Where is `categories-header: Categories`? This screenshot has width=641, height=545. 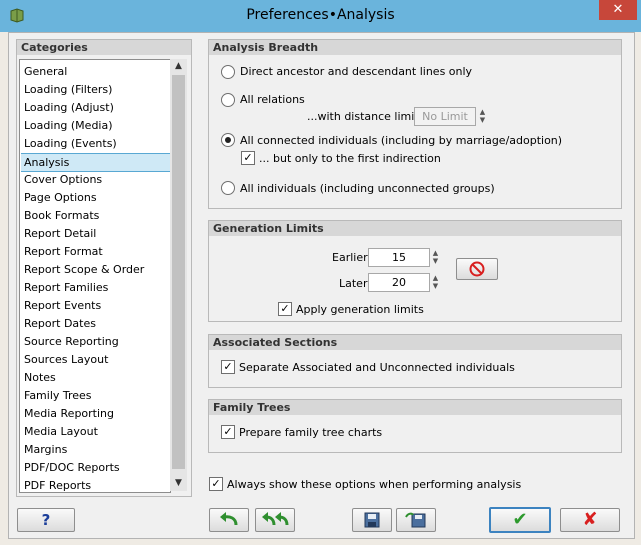 categories-header: Categories is located at coordinates (104, 47).